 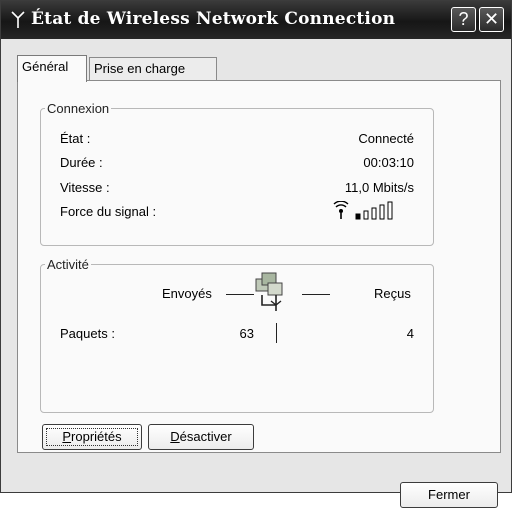 I want to click on status-value: Connecté, so click(x=386, y=138).